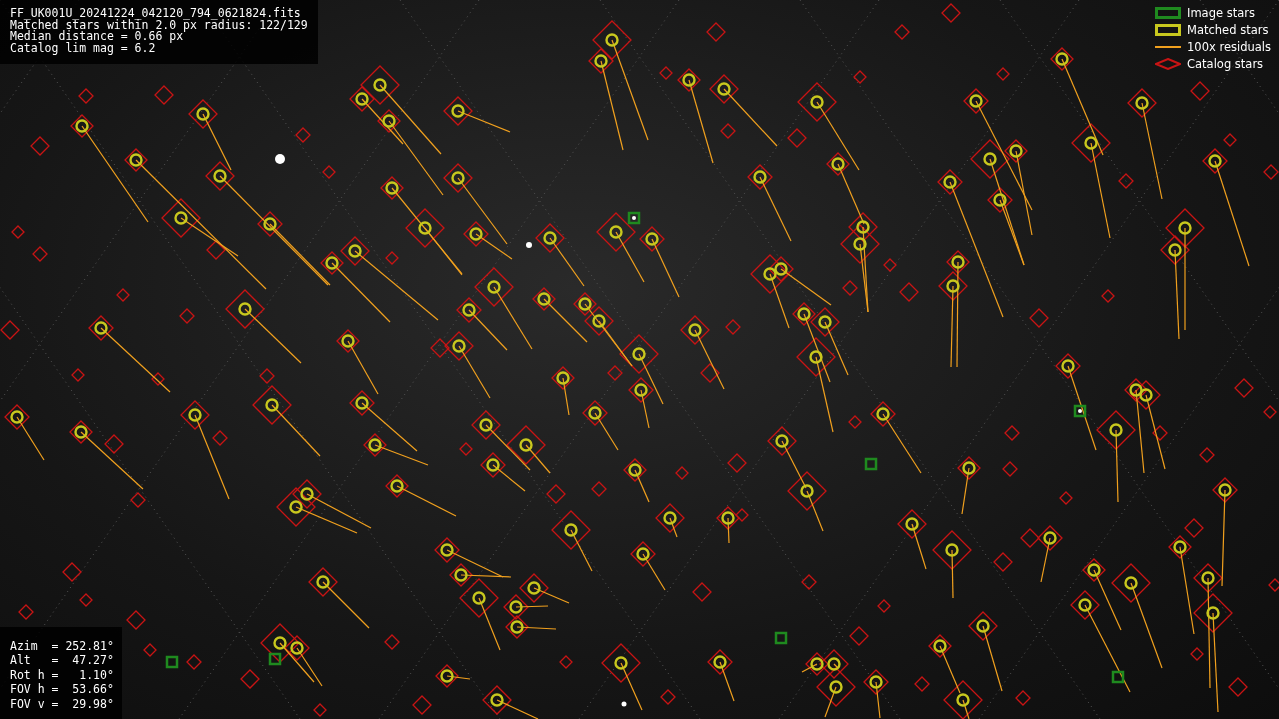 The height and width of the screenshot is (719, 1279). I want to click on legend-label: Catalog stars, so click(1225, 64).